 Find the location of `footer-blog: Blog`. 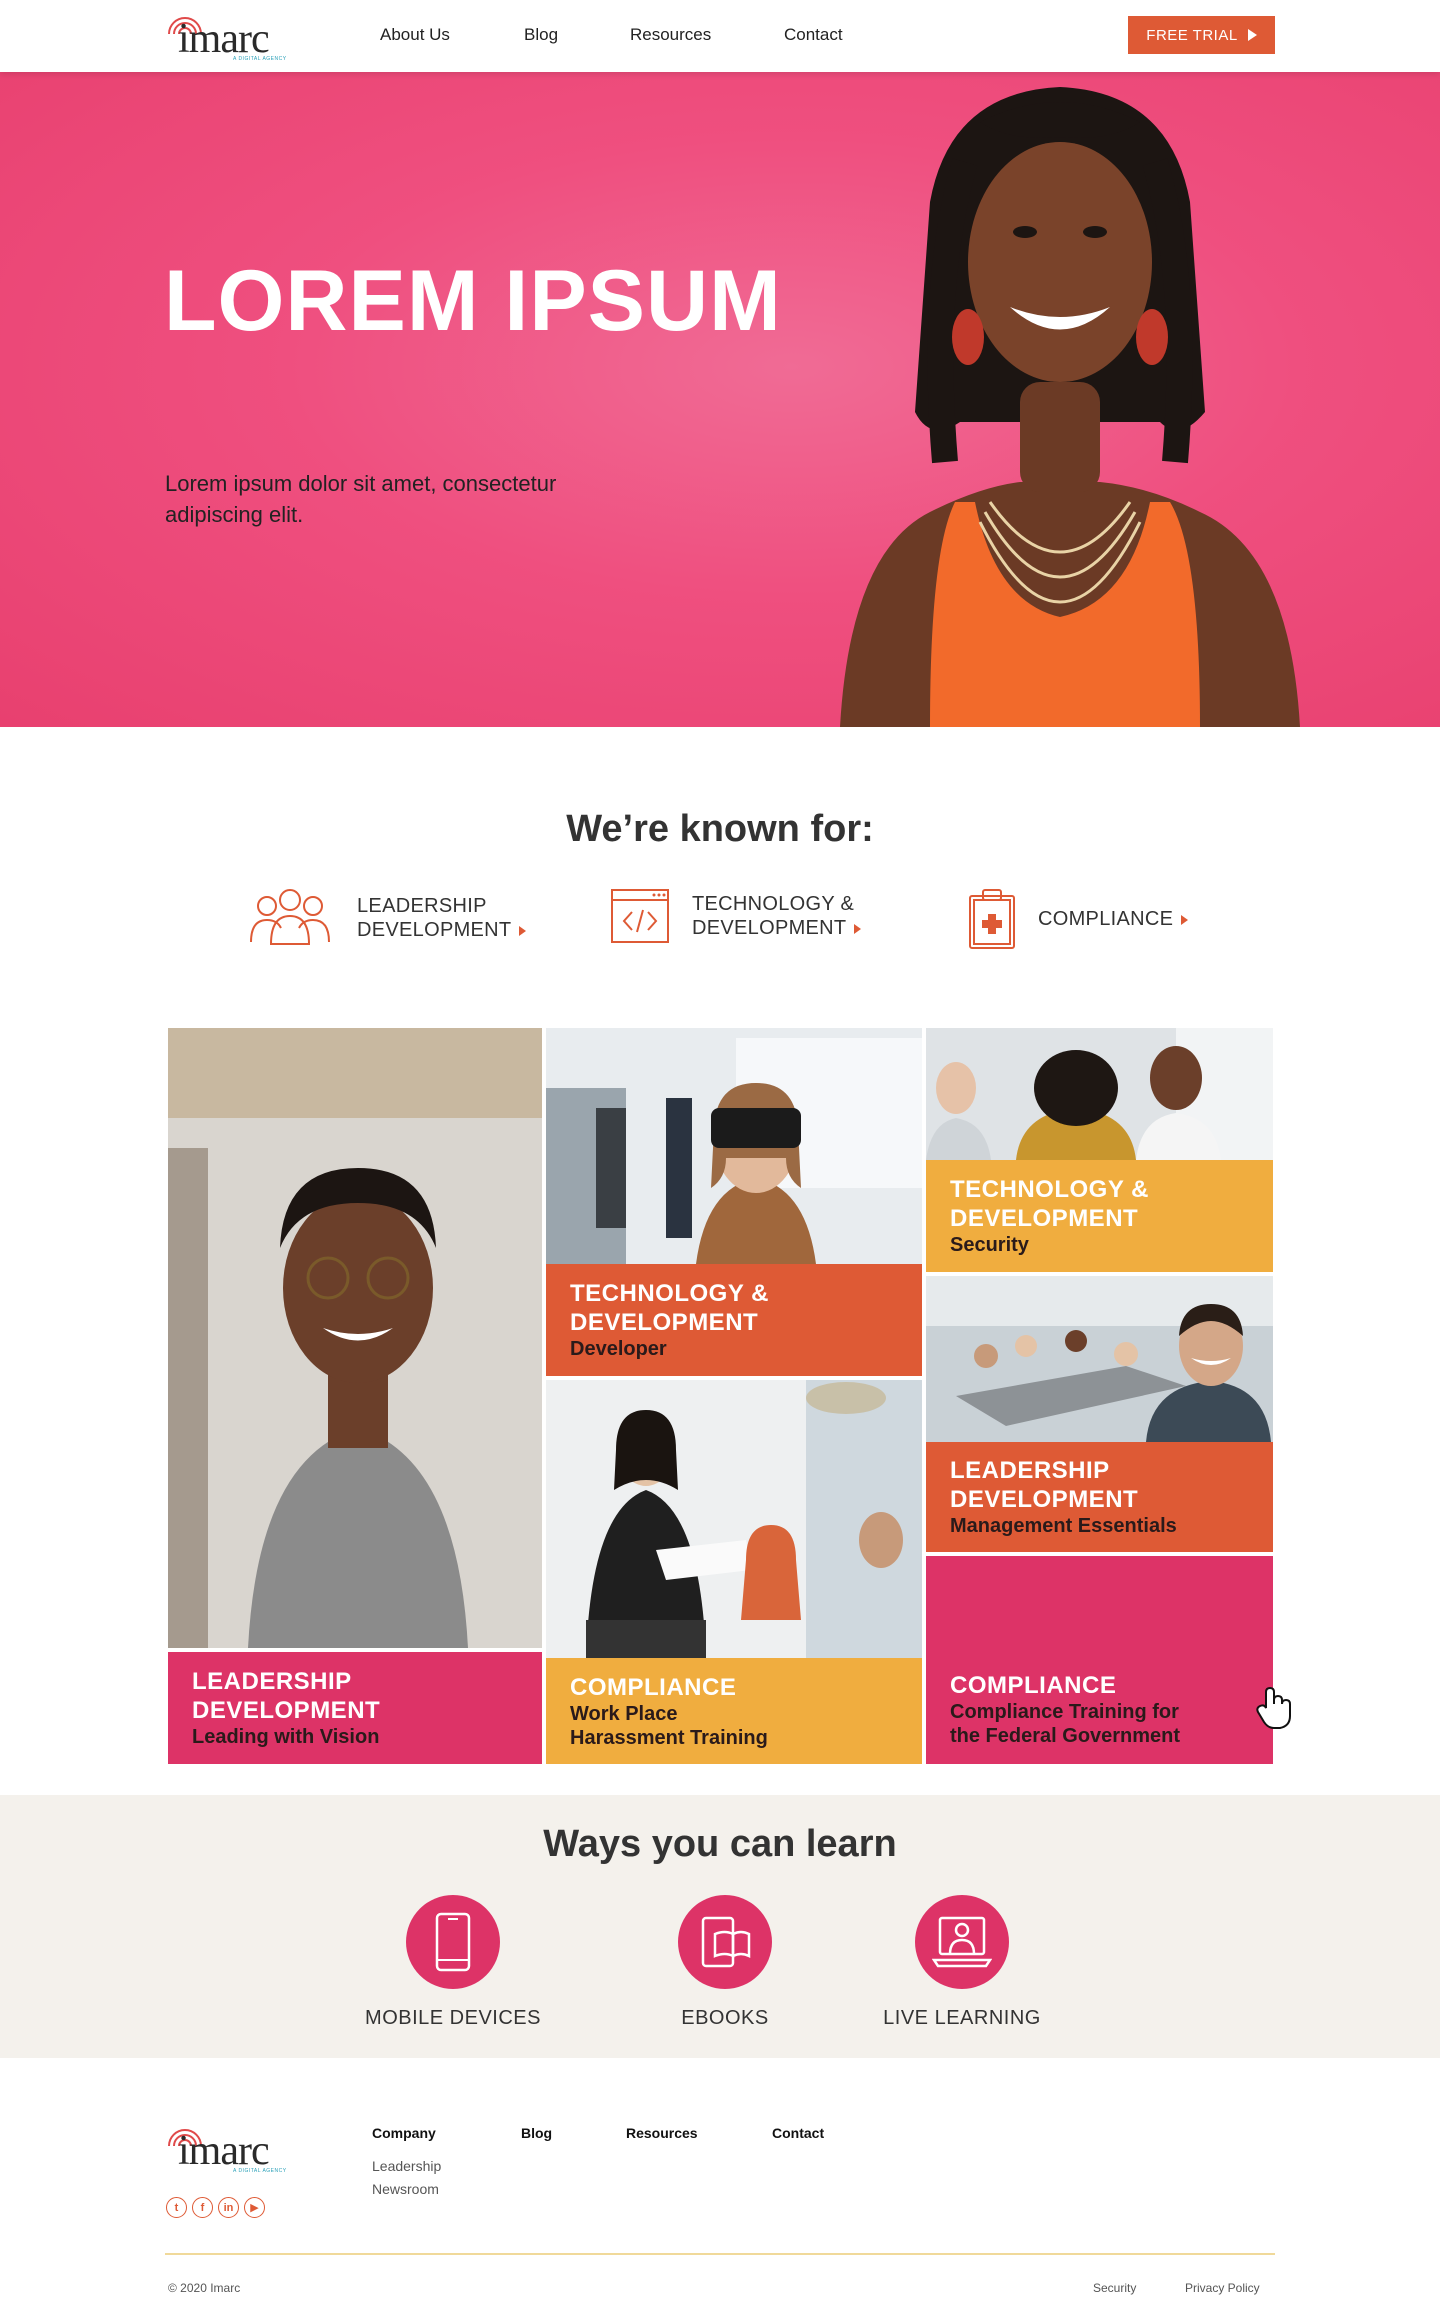

footer-blog: Blog is located at coordinates (536, 2133).